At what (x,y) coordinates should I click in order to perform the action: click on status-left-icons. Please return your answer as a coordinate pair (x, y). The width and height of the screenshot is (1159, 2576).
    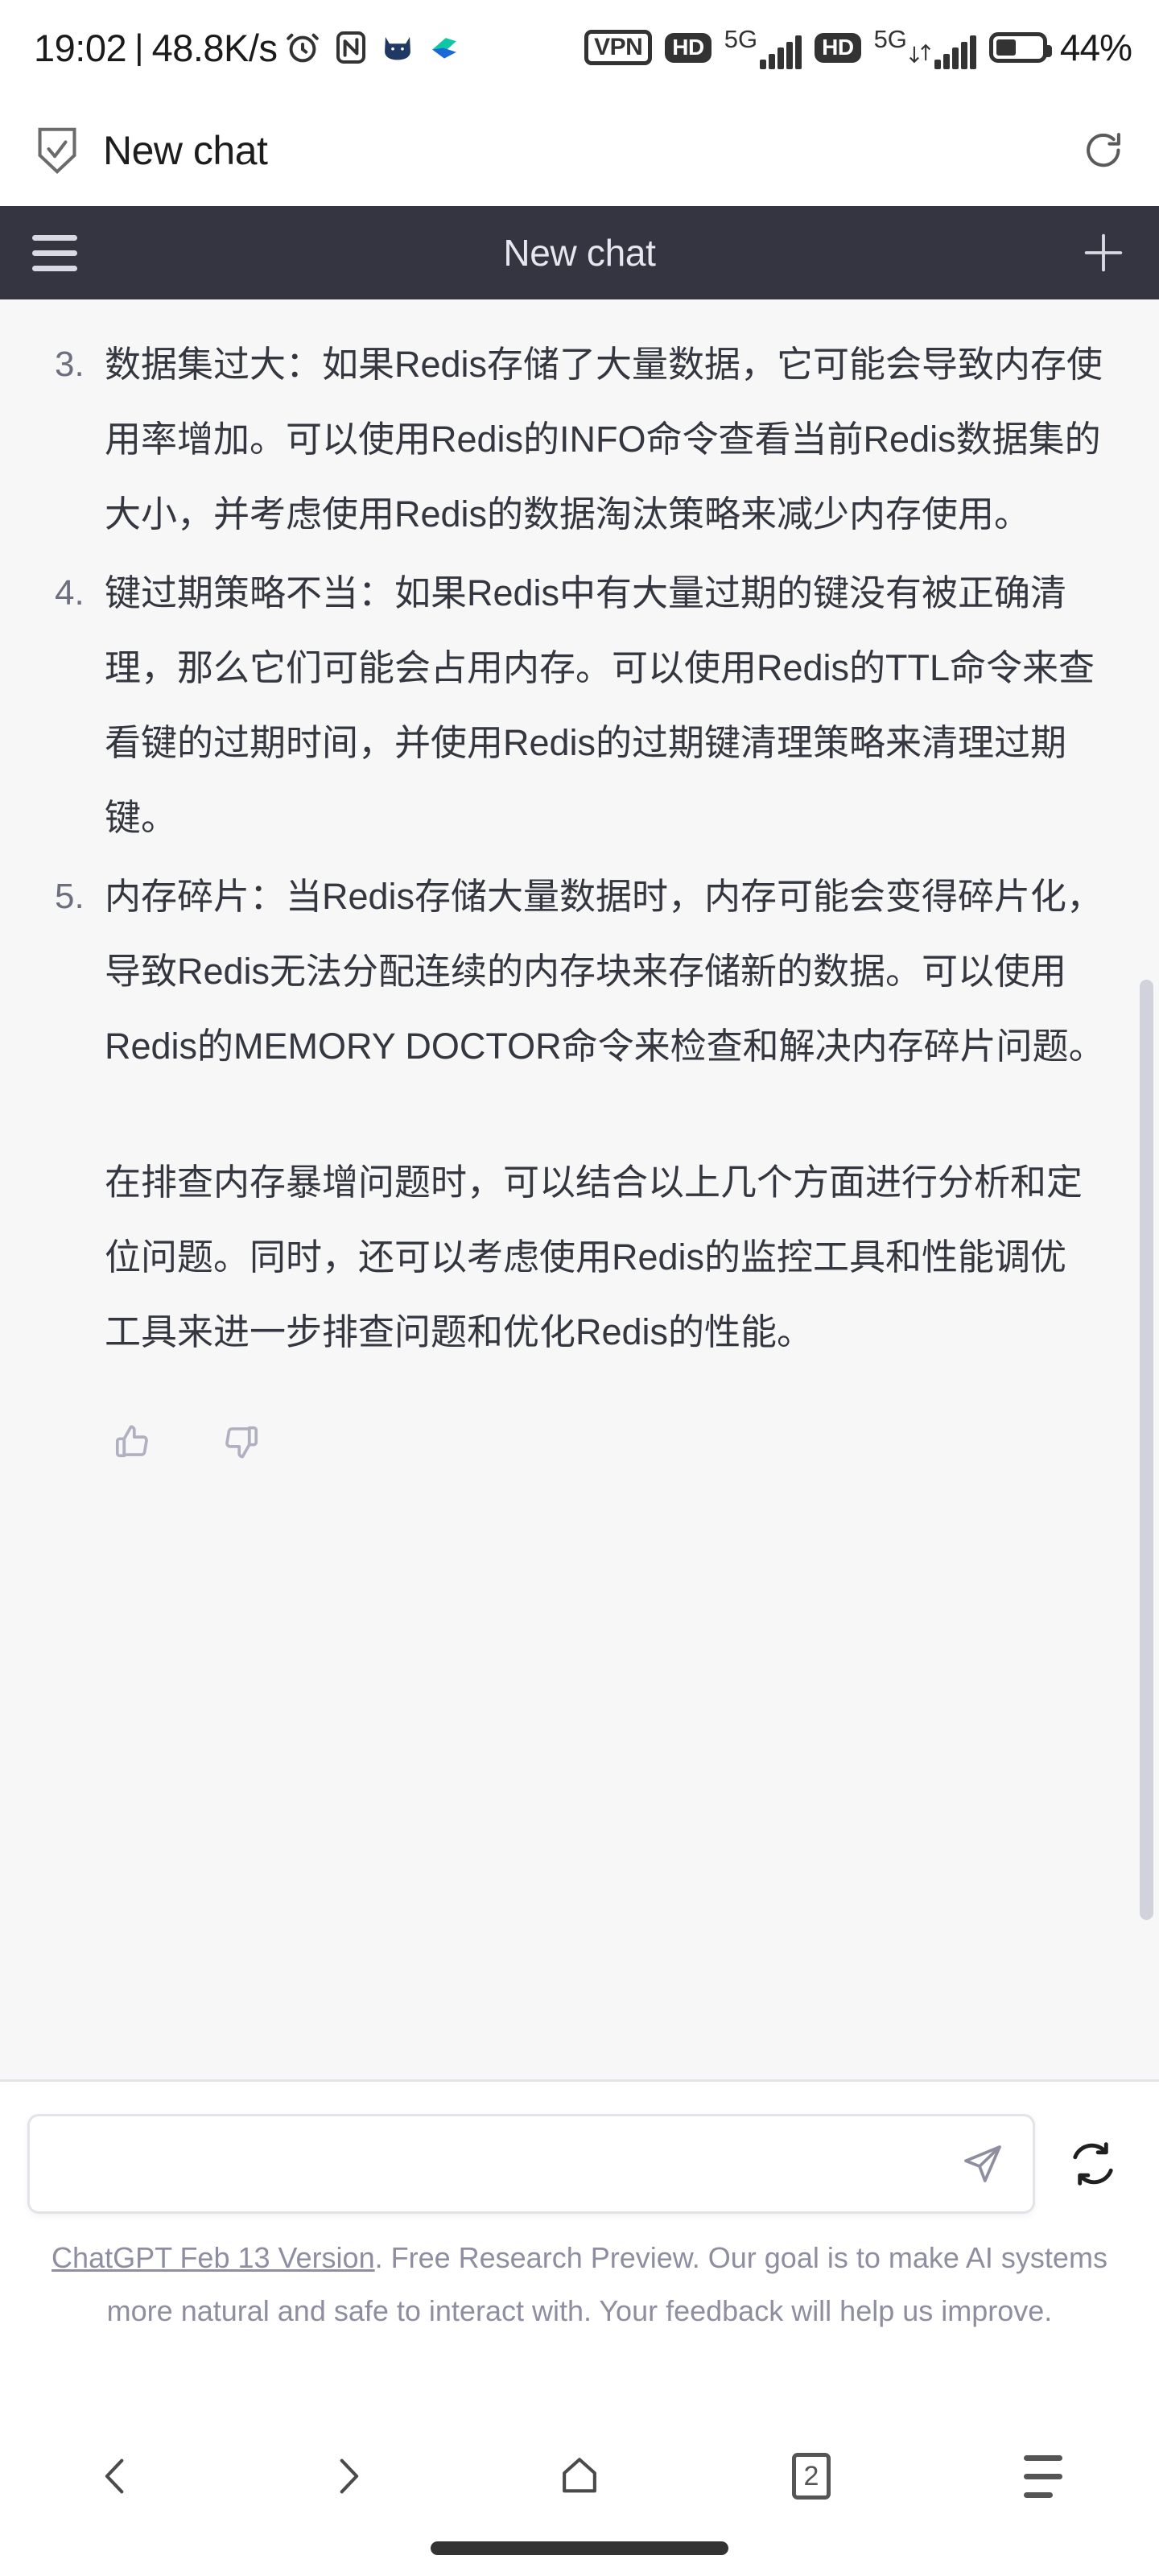
    Looking at the image, I should click on (372, 47).